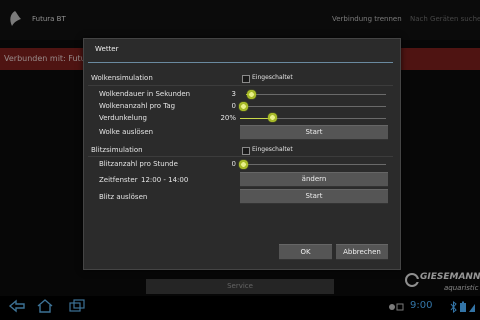 Image resolution: width=480 pixels, height=320 pixels. Describe the element at coordinates (126, 132) in the screenshot. I see `cloud-trigger-label: Wolke auslösen` at that location.